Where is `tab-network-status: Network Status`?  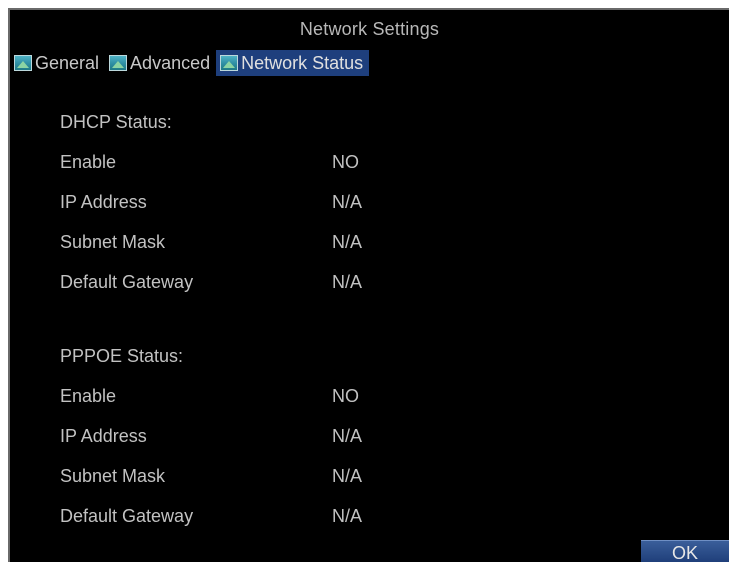 tab-network-status: Network Status is located at coordinates (293, 63).